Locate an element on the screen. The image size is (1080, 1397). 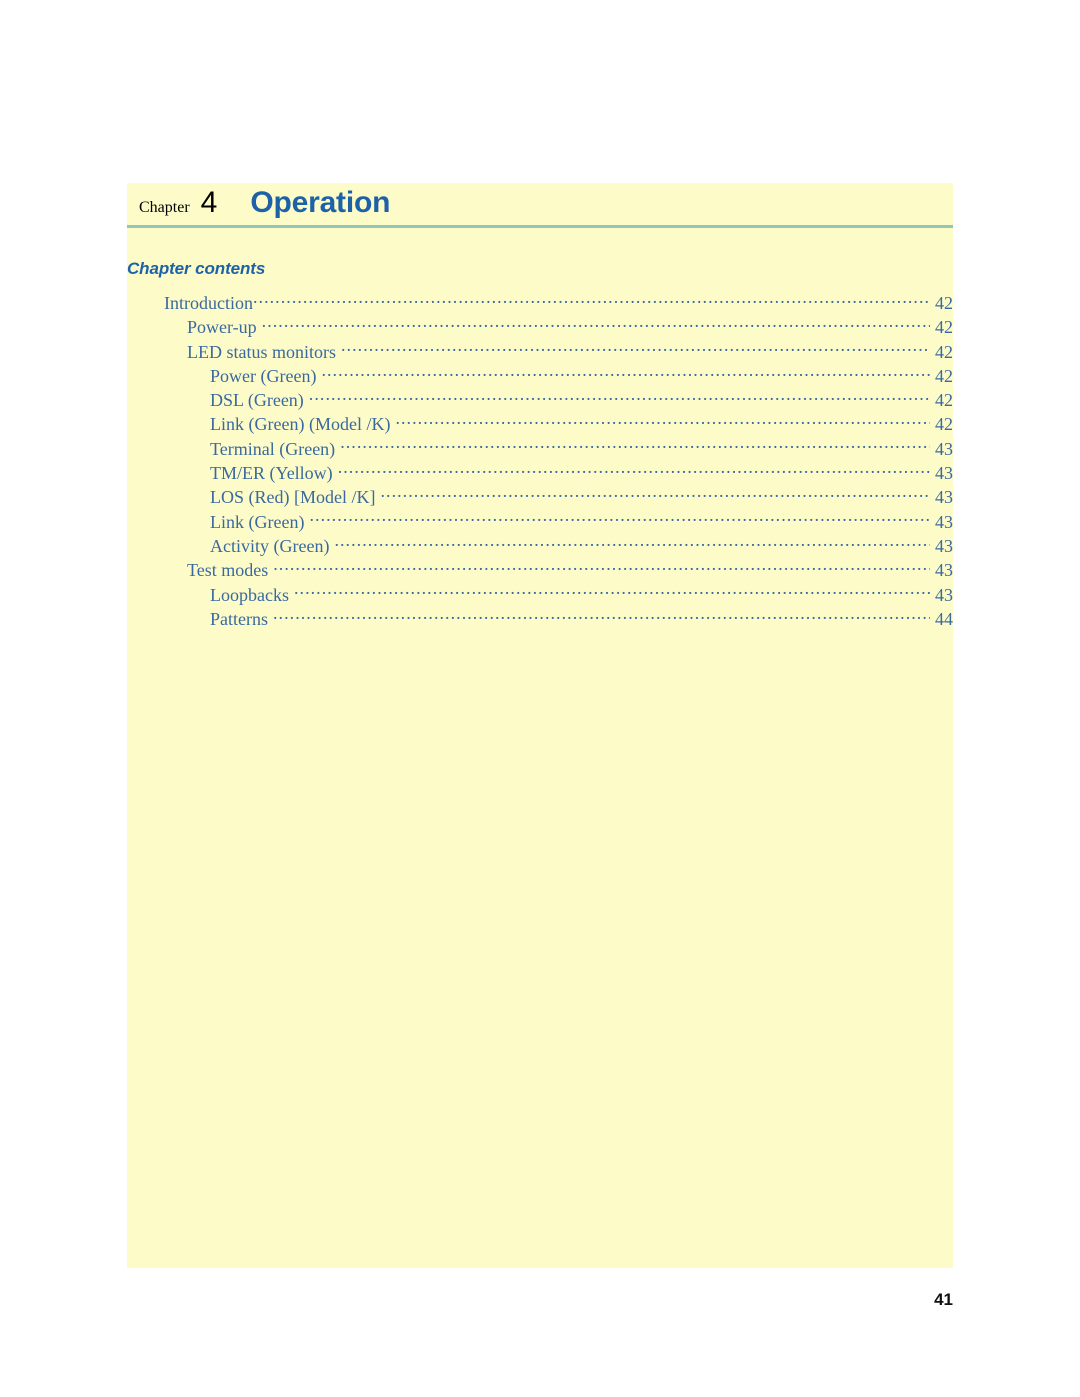
toc-entry: Power (Green) 42 is located at coordinates (540, 376).